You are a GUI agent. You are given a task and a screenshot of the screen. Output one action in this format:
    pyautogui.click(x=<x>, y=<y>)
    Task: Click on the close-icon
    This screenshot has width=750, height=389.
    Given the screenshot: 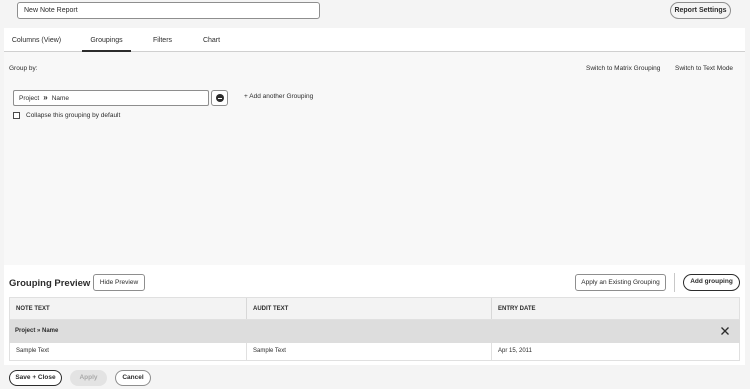 What is the action you would take?
    pyautogui.click(x=725, y=331)
    